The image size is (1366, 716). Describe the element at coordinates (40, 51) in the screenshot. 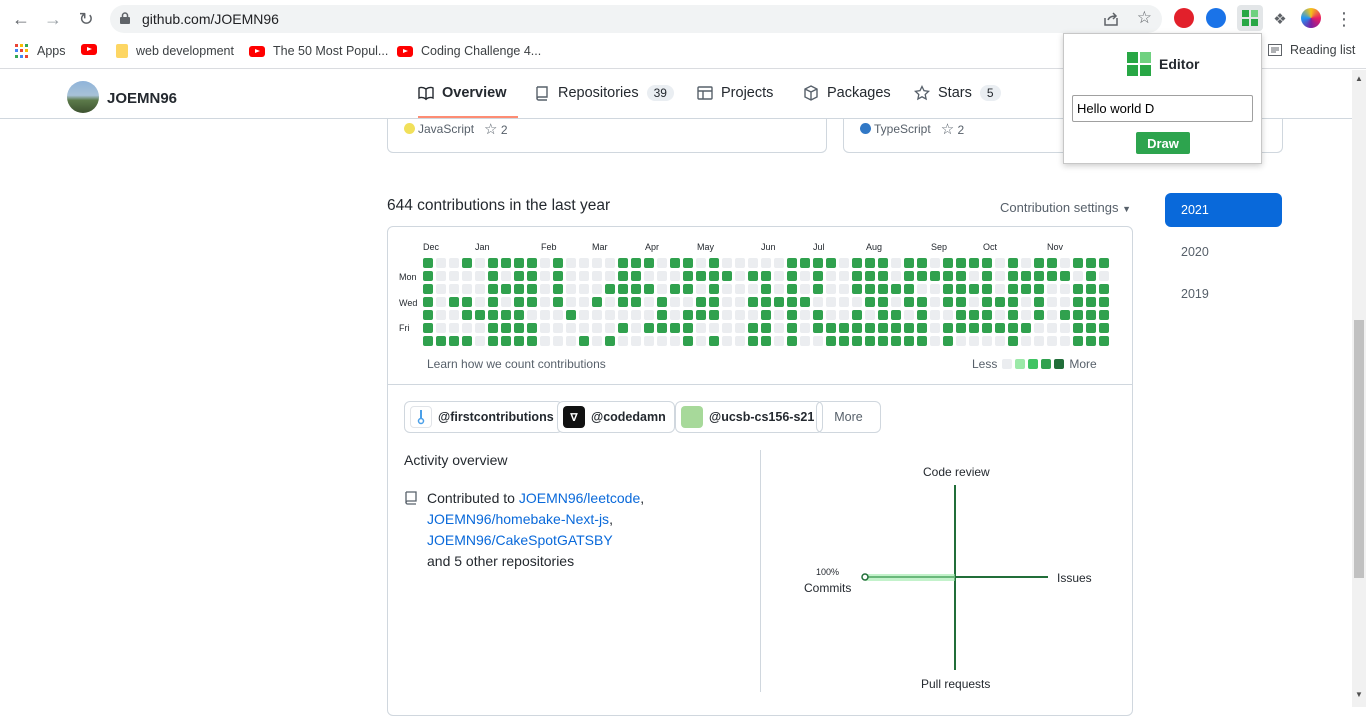

I see `bookmark-apps: Apps` at that location.